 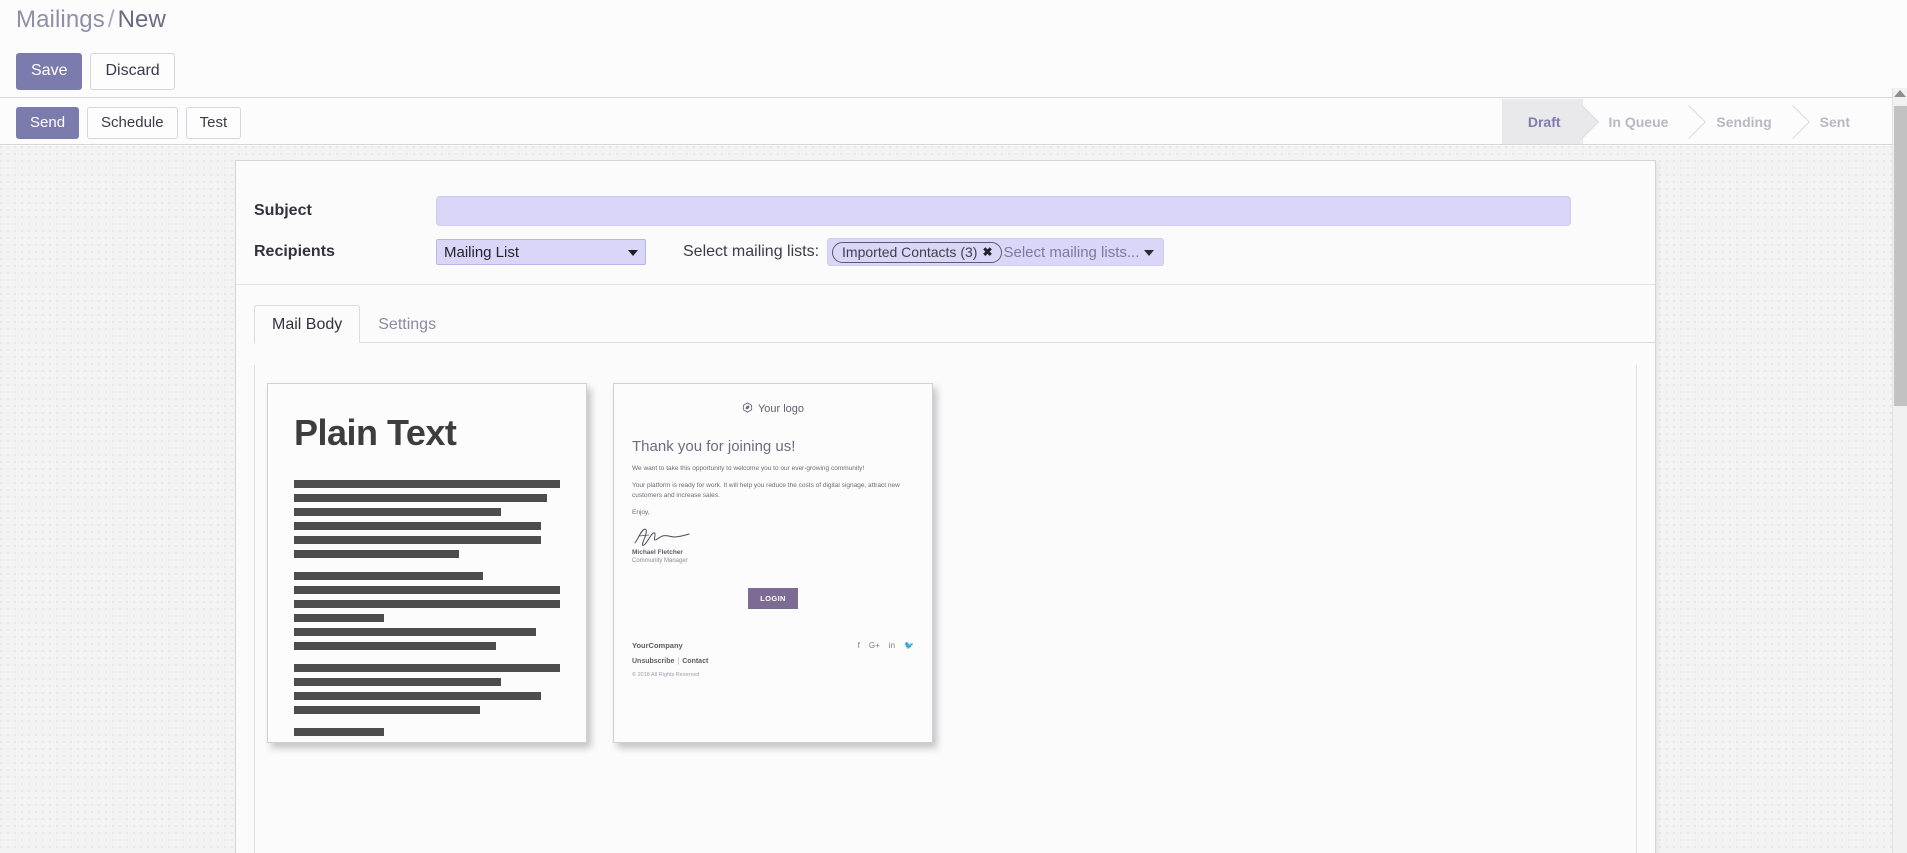 I want to click on select-mailing-lists-label: Select mailing lists:, so click(x=751, y=251).